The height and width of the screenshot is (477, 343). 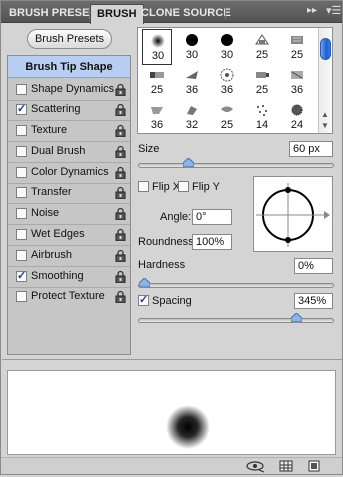 What do you see at coordinates (51, 255) in the screenshot?
I see `option-label: Airbrush` at bounding box center [51, 255].